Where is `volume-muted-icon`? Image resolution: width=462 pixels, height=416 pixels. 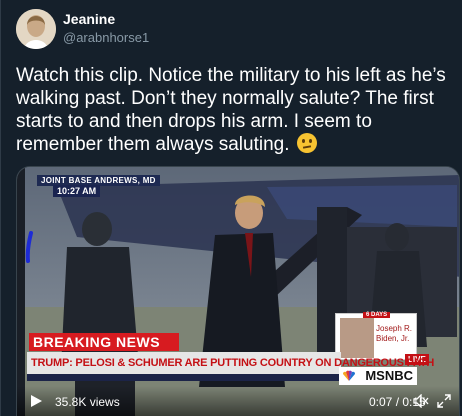
volume-muted-icon is located at coordinates (421, 401).